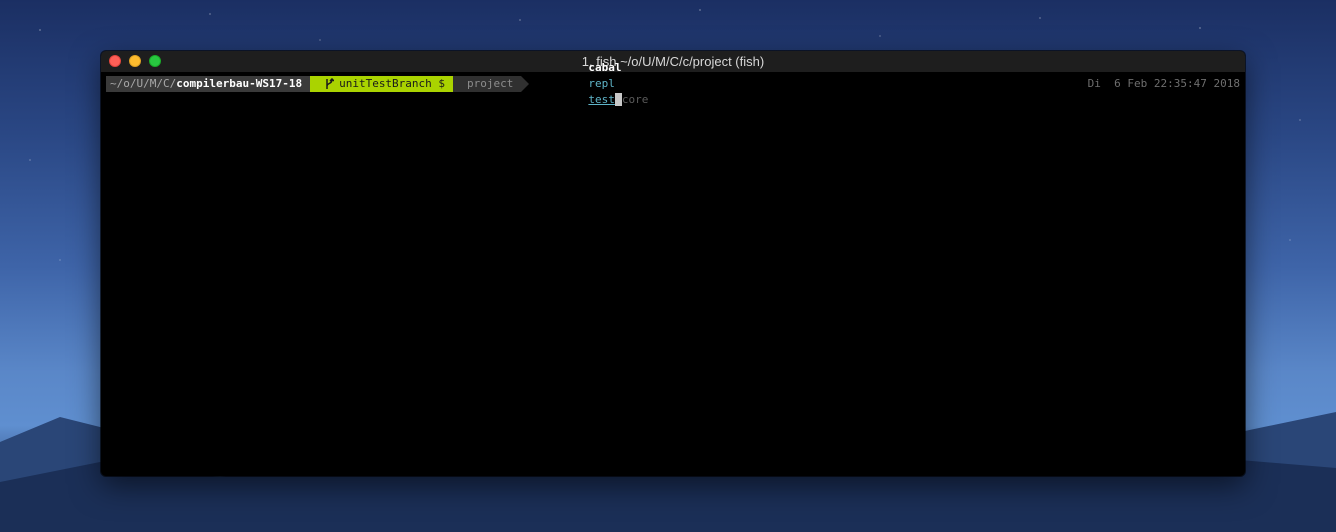 The height and width of the screenshot is (532, 1336). I want to click on text-cursor, so click(618, 99).